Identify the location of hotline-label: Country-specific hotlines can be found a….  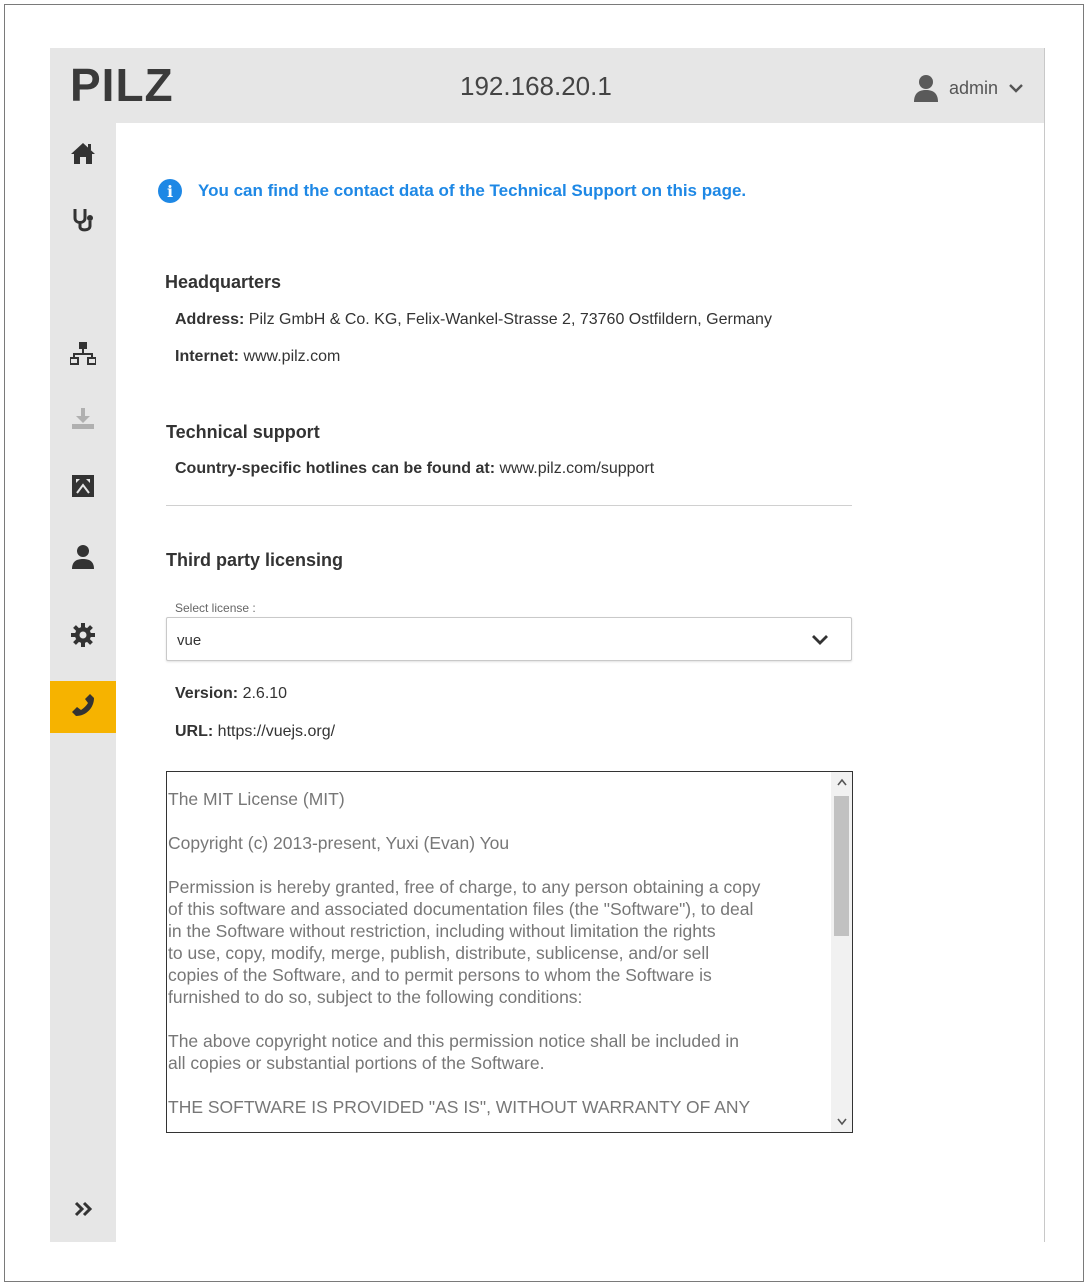
(335, 468).